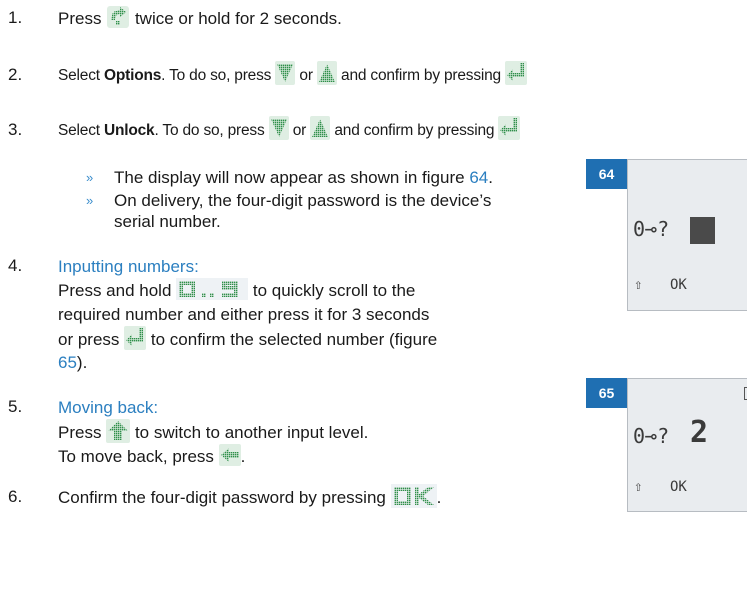 Image resolution: width=747 pixels, height=607 pixels. I want to click on step-text: to quickly scroll to the, so click(334, 290).